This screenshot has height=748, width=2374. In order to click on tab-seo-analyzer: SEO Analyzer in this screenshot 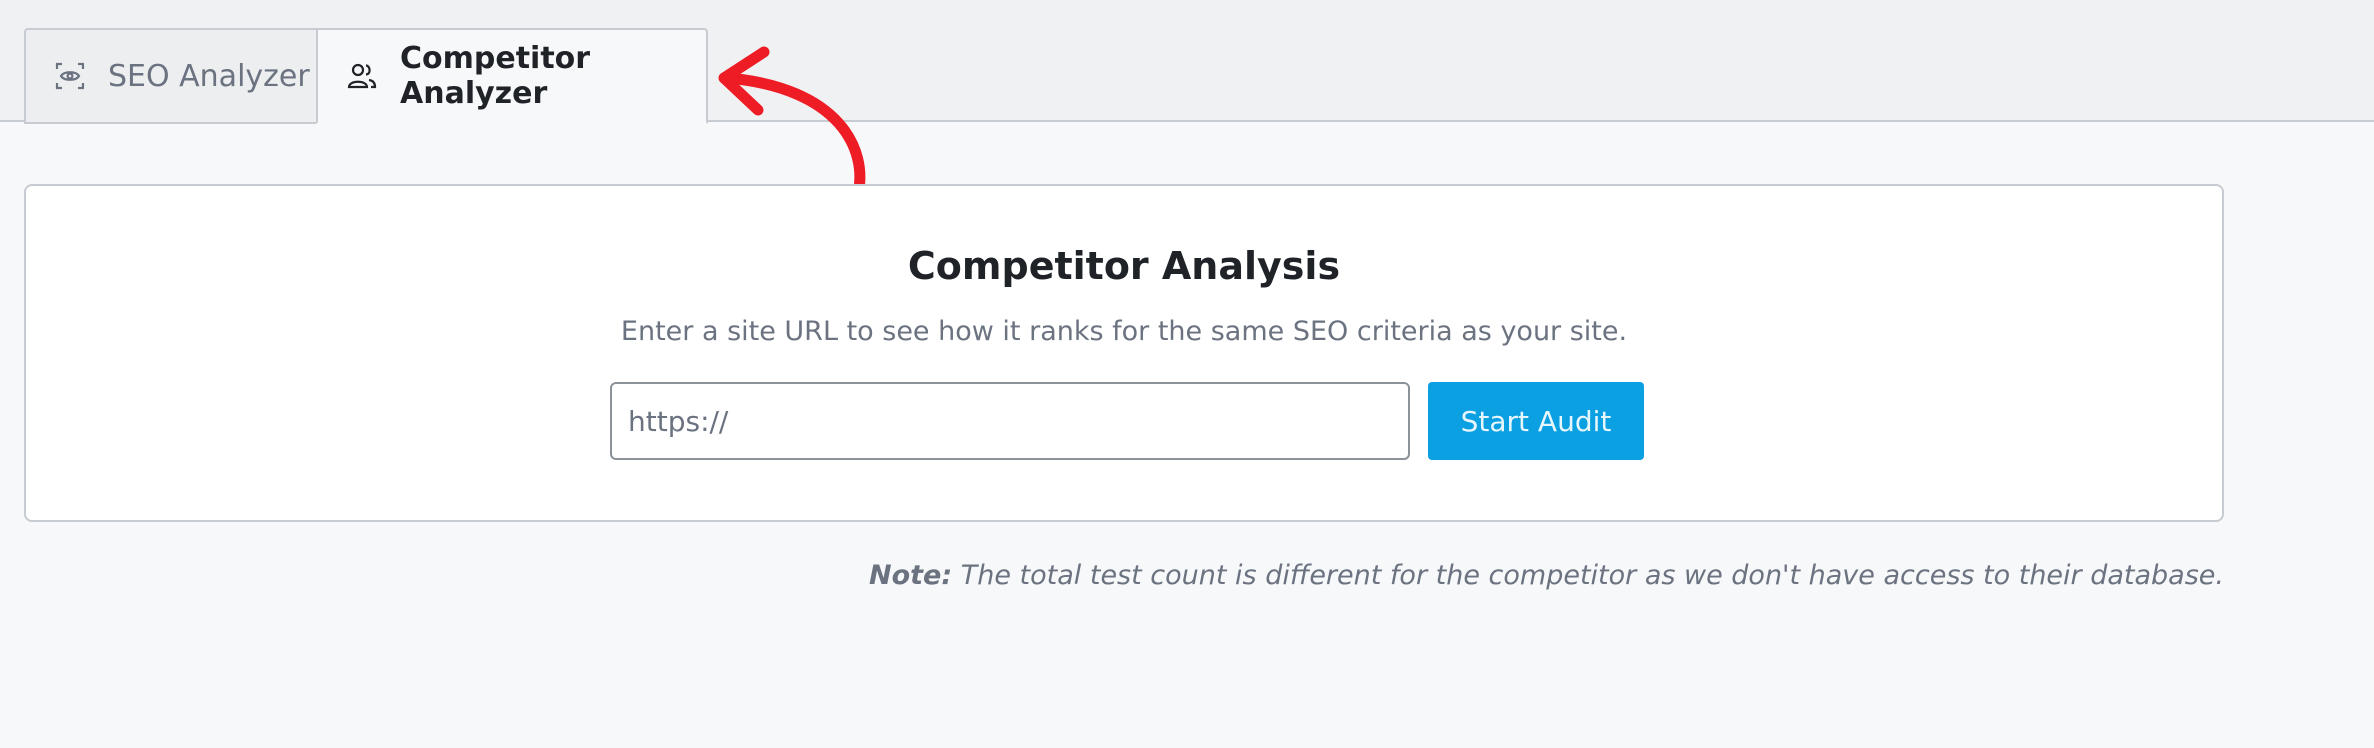, I will do `click(171, 76)`.